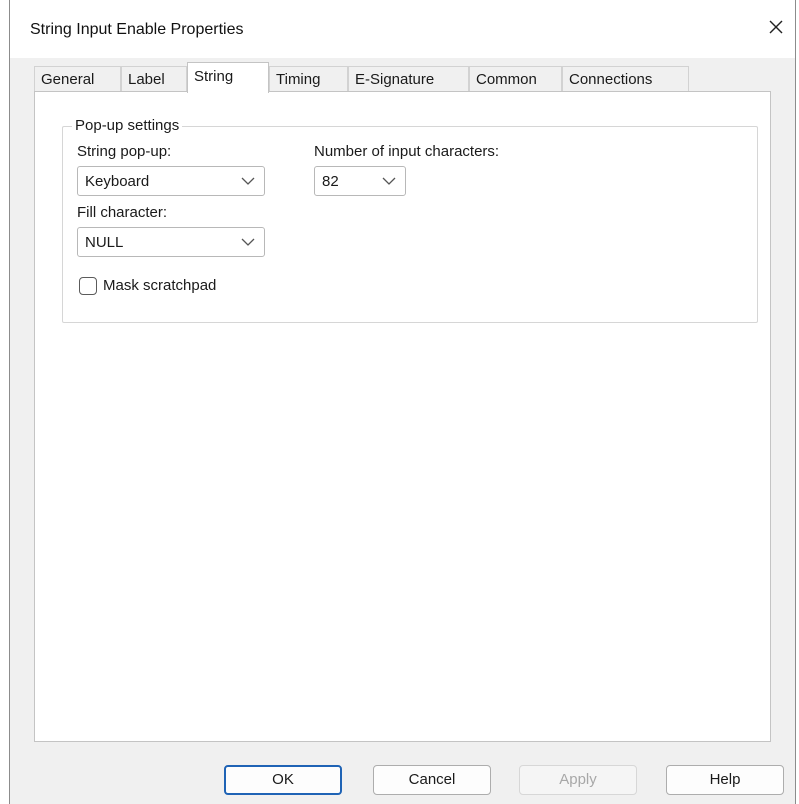  I want to click on window-title: String Input Enable Properties, so click(137, 29).